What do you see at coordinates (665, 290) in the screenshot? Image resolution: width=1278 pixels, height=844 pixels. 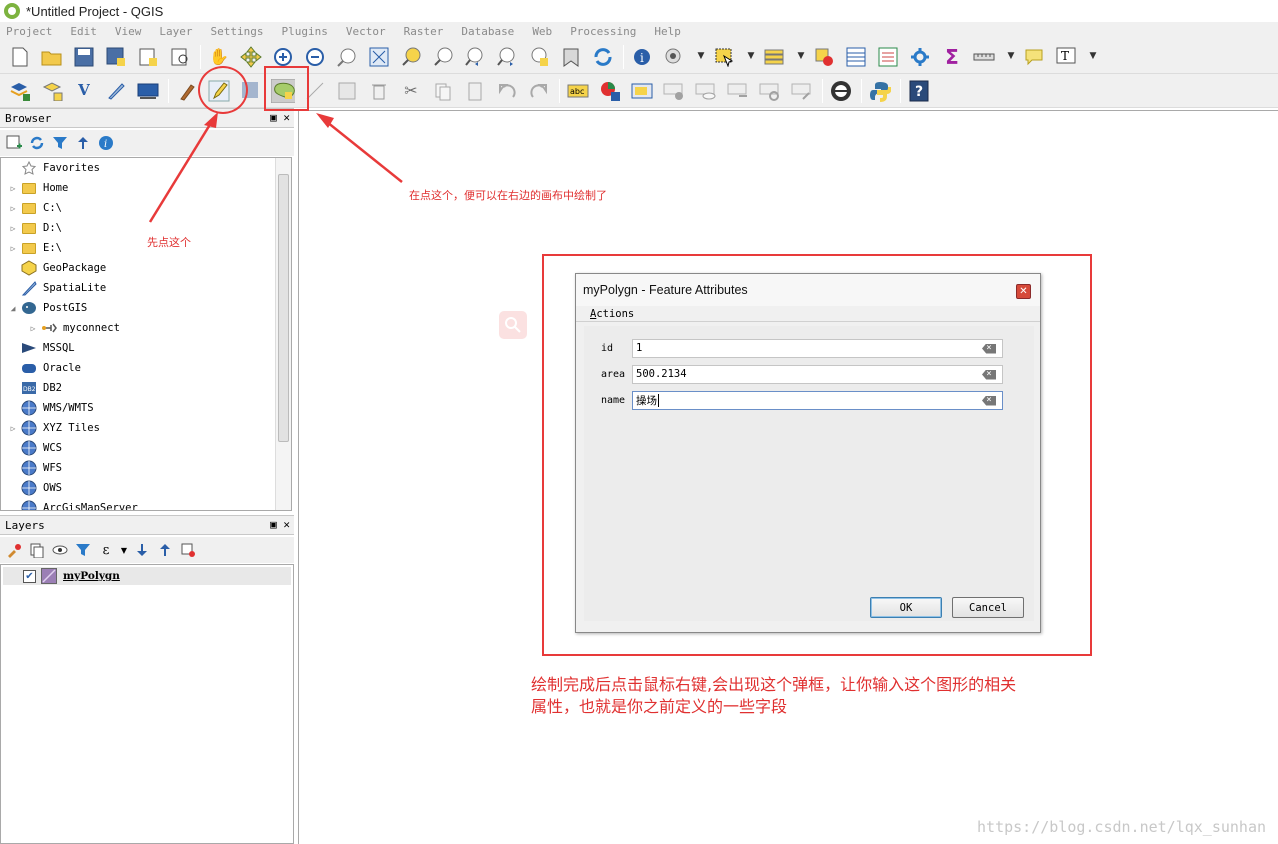 I see `dialog-title: myPolygn - Feature Attributes` at bounding box center [665, 290].